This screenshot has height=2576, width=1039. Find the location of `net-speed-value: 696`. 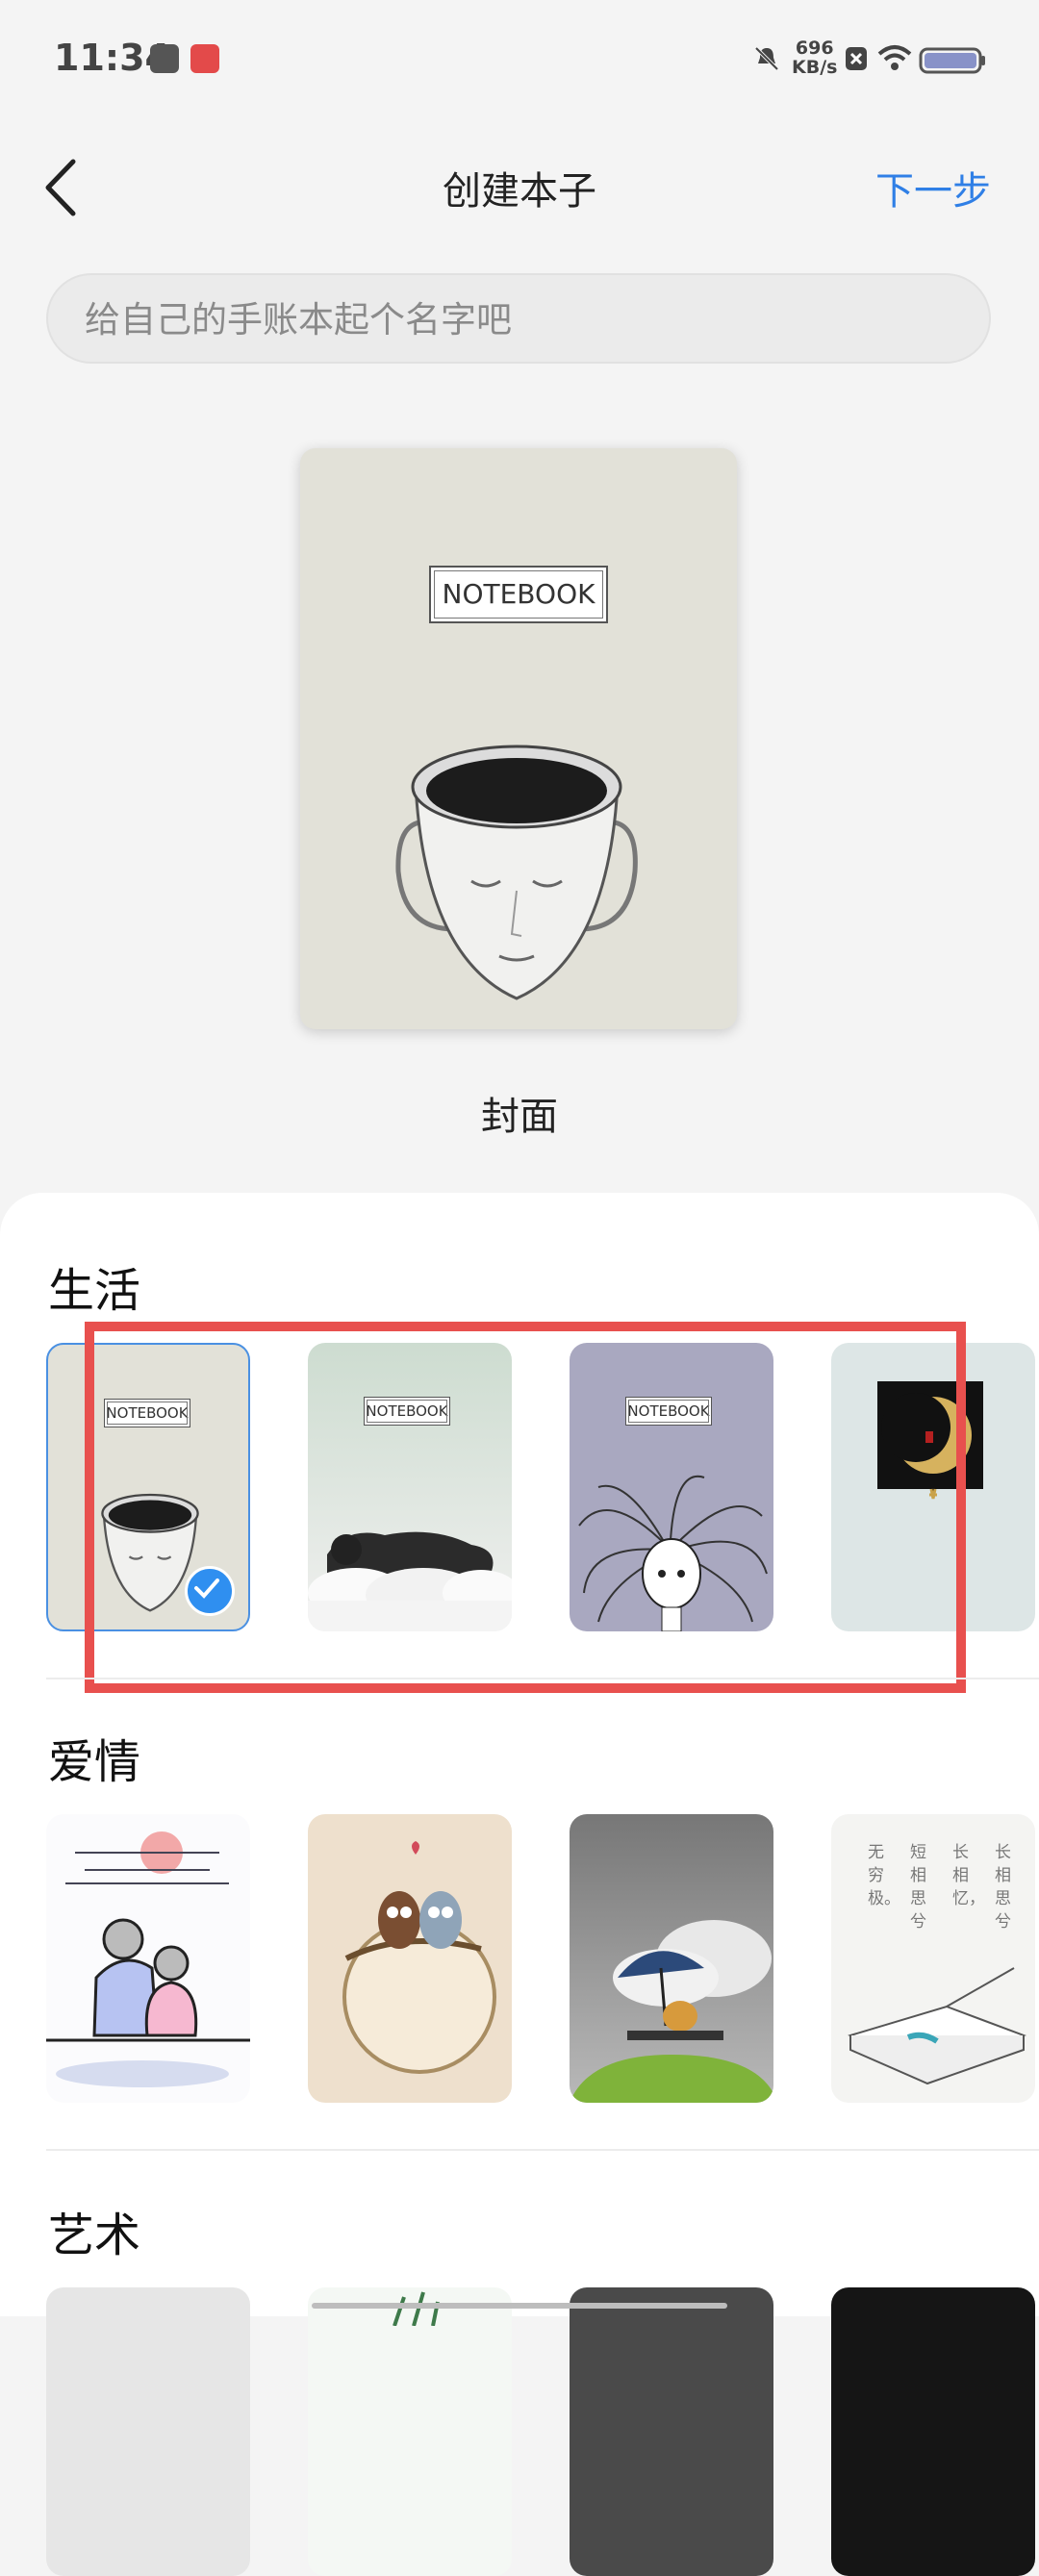

net-speed-value: 696 is located at coordinates (814, 48).